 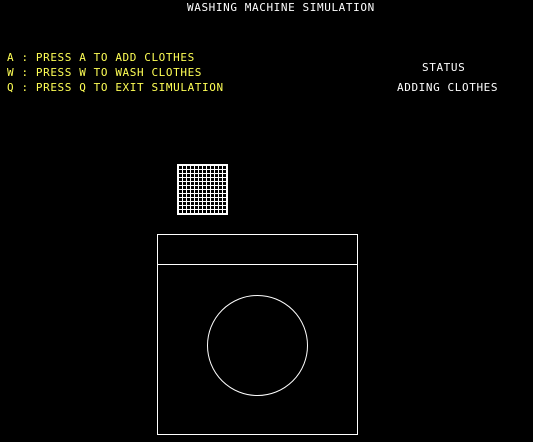 What do you see at coordinates (101, 57) in the screenshot?
I see `add-clothes-instruction: A : PRESS A TO ADD CLOTHES` at bounding box center [101, 57].